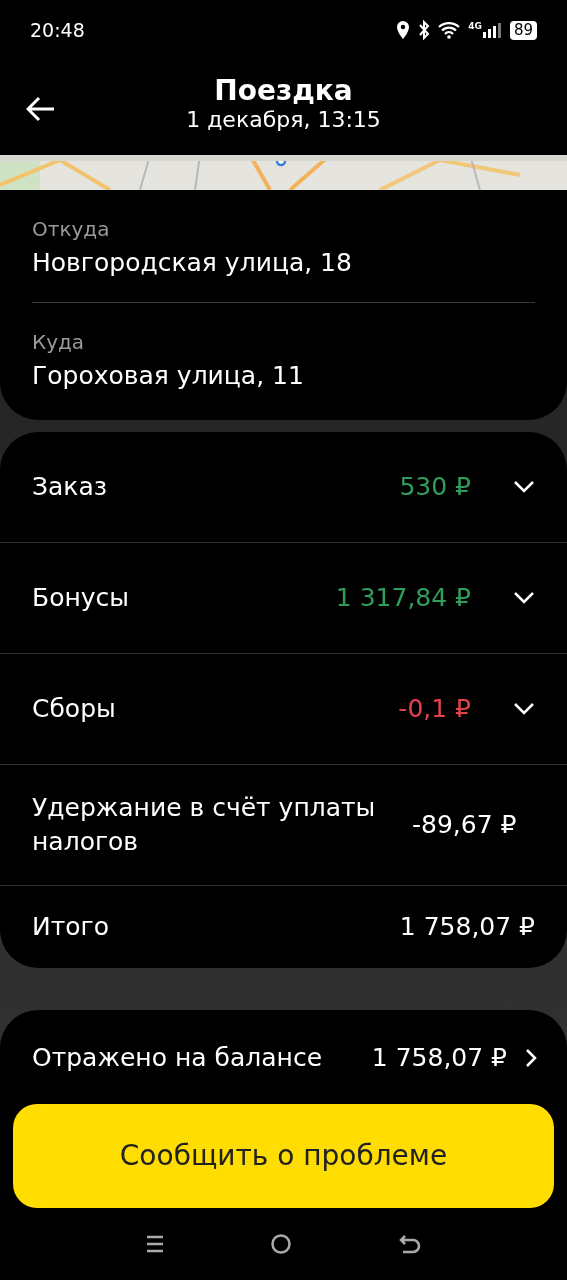  I want to click on wifi-icon, so click(449, 30).